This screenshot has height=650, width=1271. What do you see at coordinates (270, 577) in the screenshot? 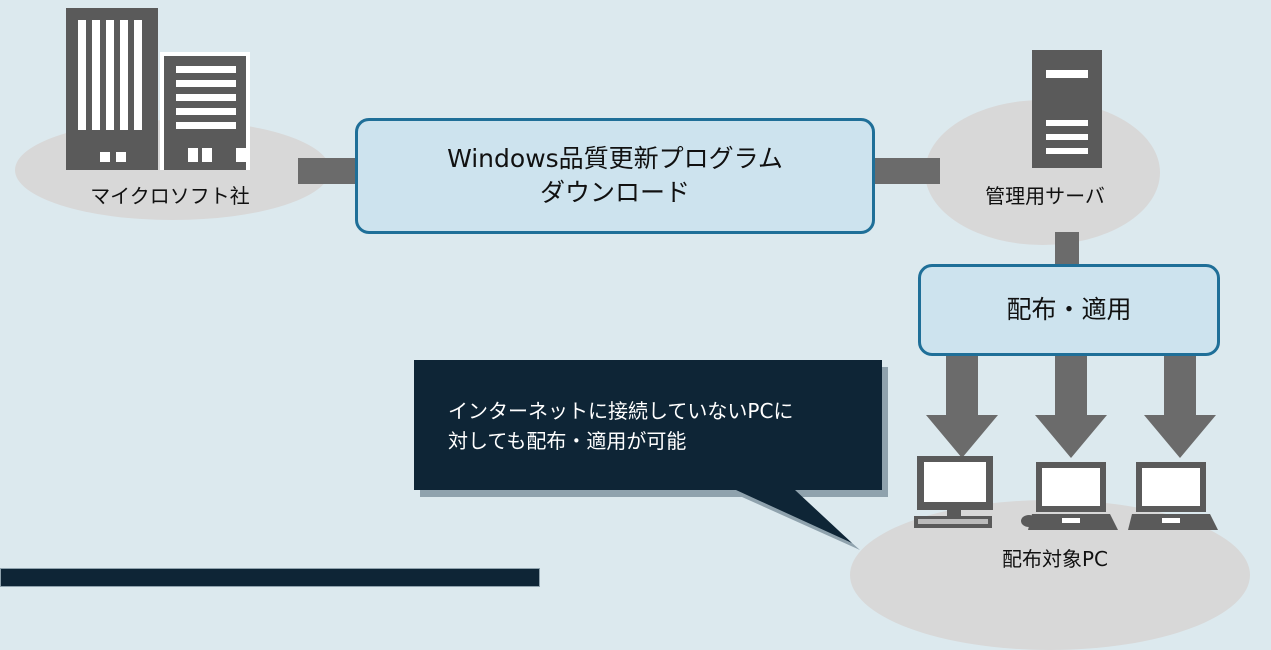
I see `bottom-dark-bar` at bounding box center [270, 577].